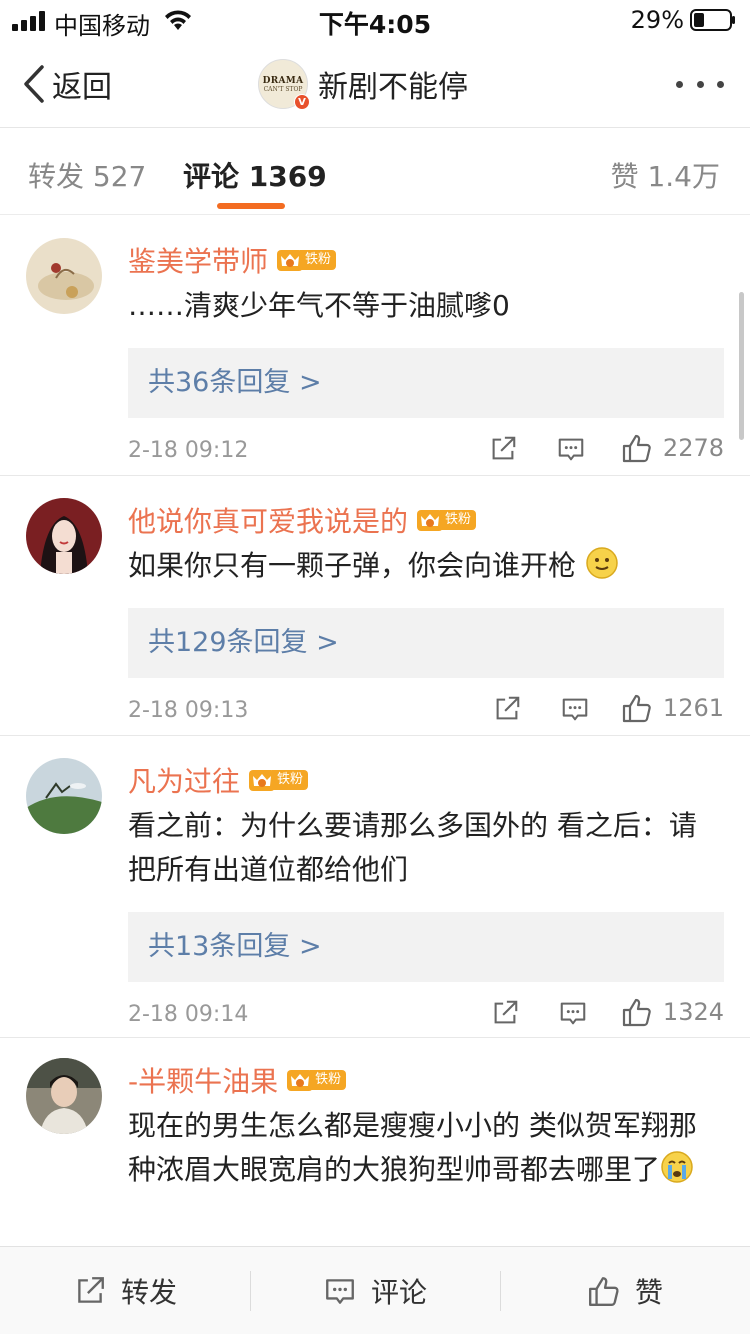  I want to click on comment-button: 评论, so click(375, 1290).